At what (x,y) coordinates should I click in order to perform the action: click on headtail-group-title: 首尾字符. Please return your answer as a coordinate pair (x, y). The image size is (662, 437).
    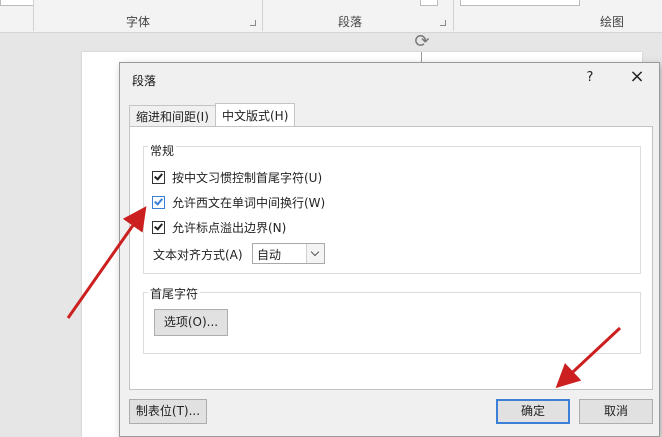
    Looking at the image, I should click on (174, 293).